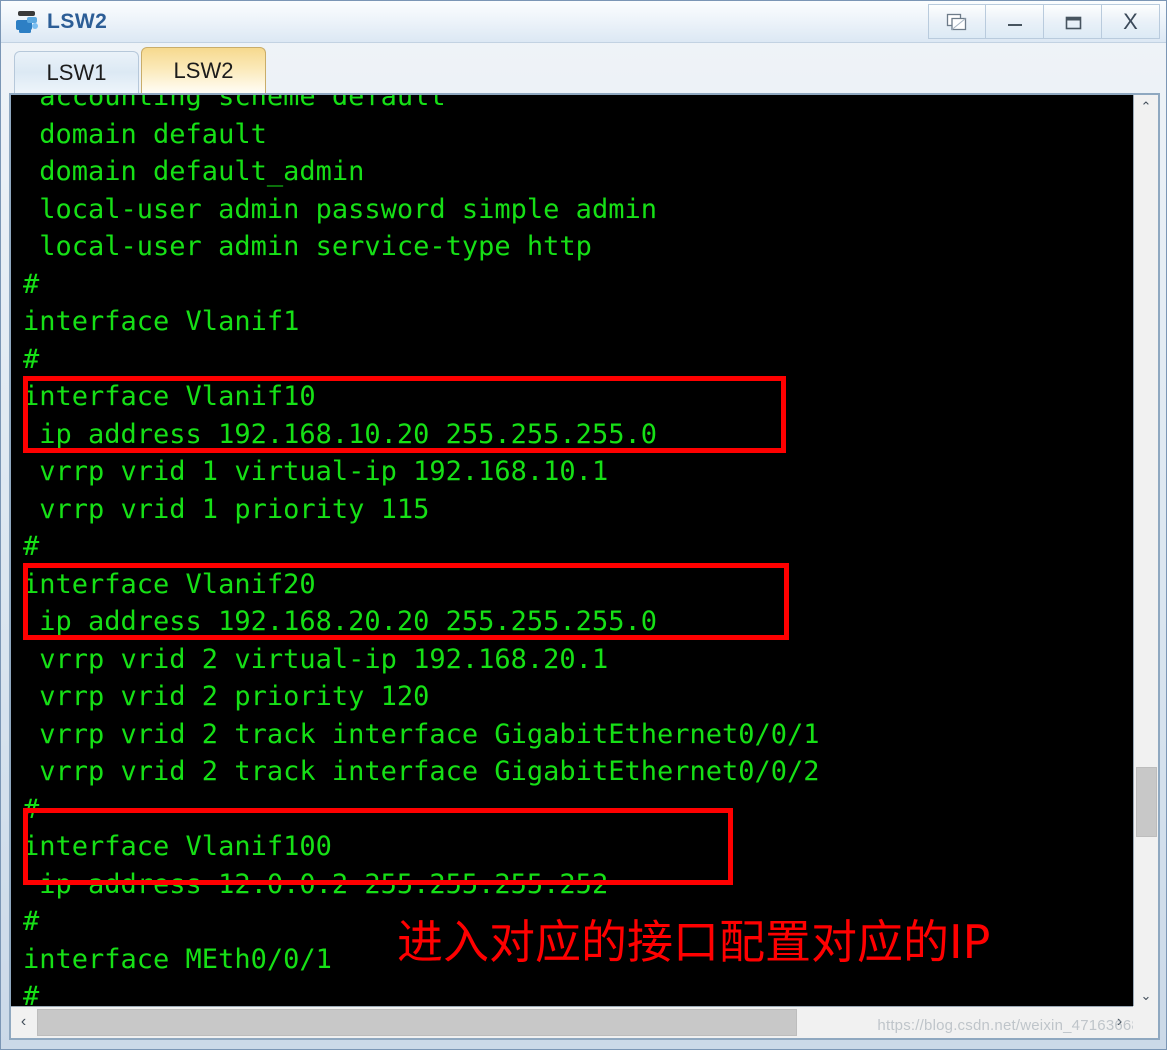 This screenshot has height=1050, width=1167. Describe the element at coordinates (194, 171) in the screenshot. I see `terminal-line: domain default_admin` at that location.